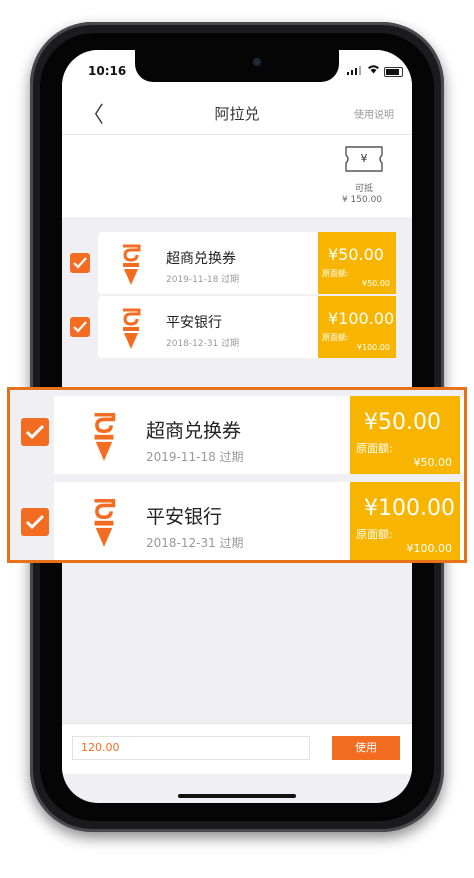 This screenshot has height=878, width=474. What do you see at coordinates (191, 748) in the screenshot?
I see `amount-input: 120.00` at bounding box center [191, 748].